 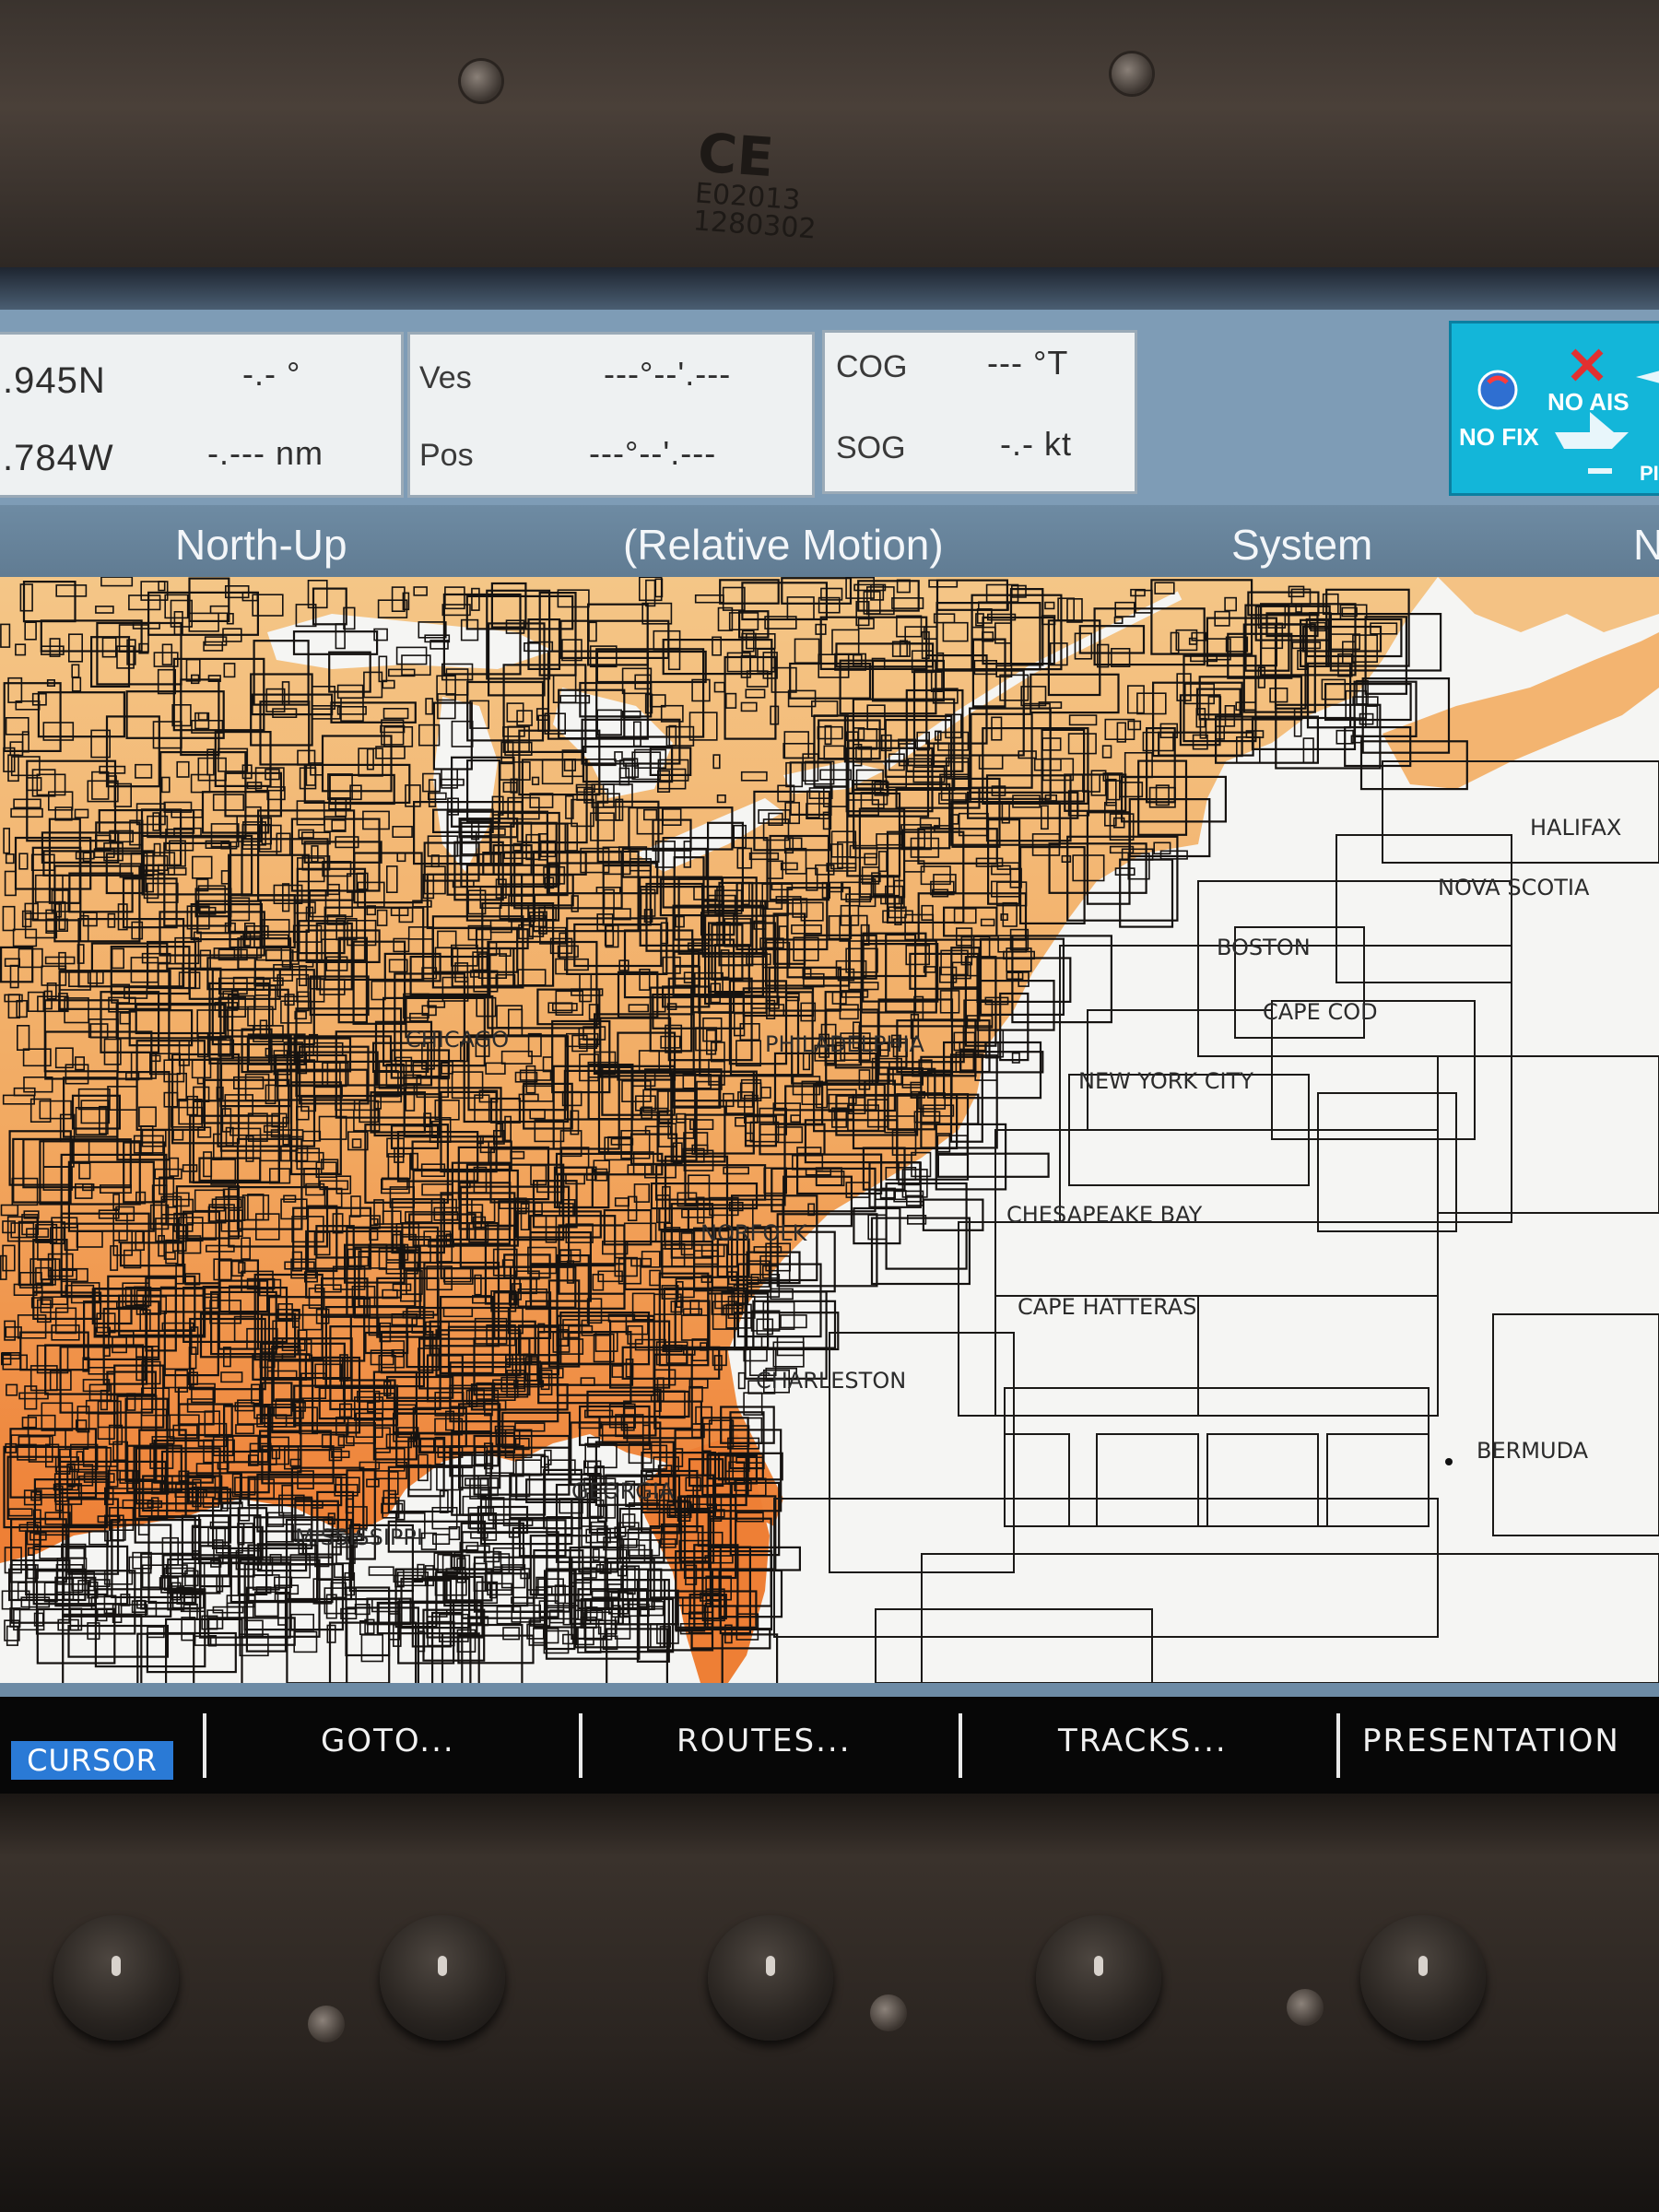 What do you see at coordinates (611, 415) in the screenshot?
I see `vessel-position-box: Ves ---°--'.--- Pos ---°--'.---` at bounding box center [611, 415].